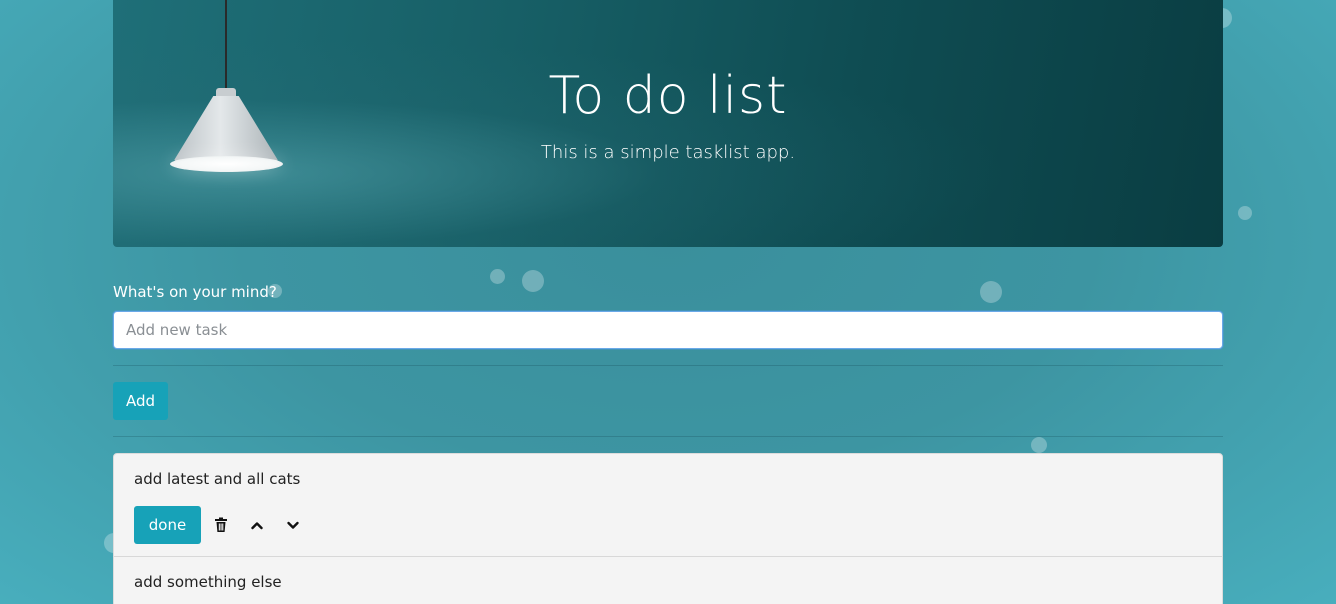 The image size is (1336, 604). Describe the element at coordinates (668, 96) in the screenshot. I see `page-title: To do list` at that location.